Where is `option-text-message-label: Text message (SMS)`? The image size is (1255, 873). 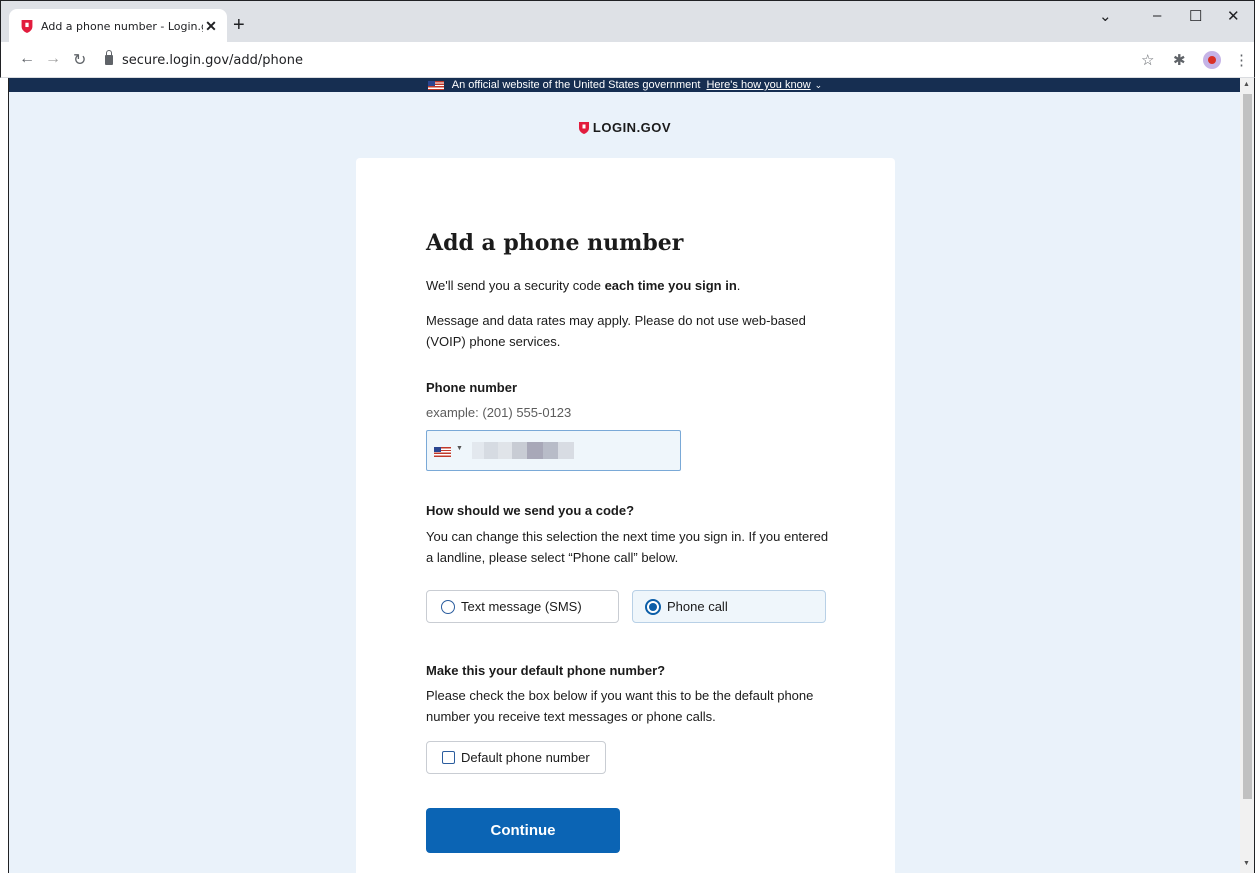 option-text-message-label: Text message (SMS) is located at coordinates (521, 606).